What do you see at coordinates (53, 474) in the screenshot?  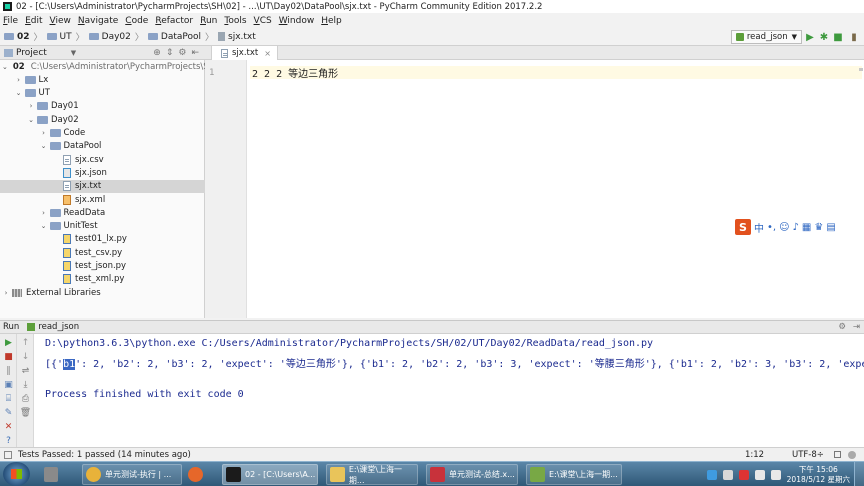 I see `taskbar-pinned-app` at bounding box center [53, 474].